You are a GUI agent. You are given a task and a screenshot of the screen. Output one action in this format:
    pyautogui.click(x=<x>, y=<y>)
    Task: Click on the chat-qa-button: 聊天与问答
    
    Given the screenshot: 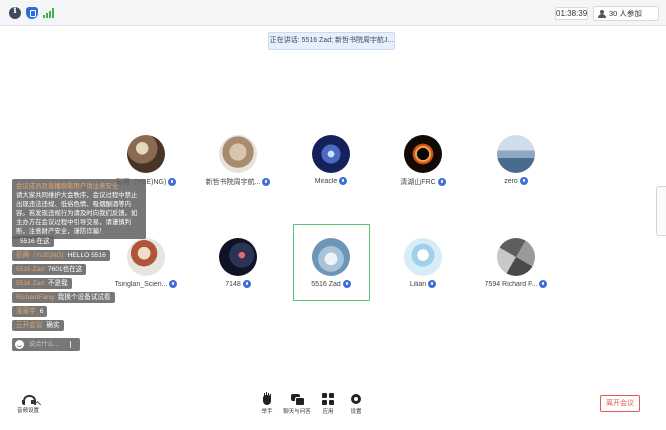 What is the action you would take?
    pyautogui.click(x=297, y=404)
    